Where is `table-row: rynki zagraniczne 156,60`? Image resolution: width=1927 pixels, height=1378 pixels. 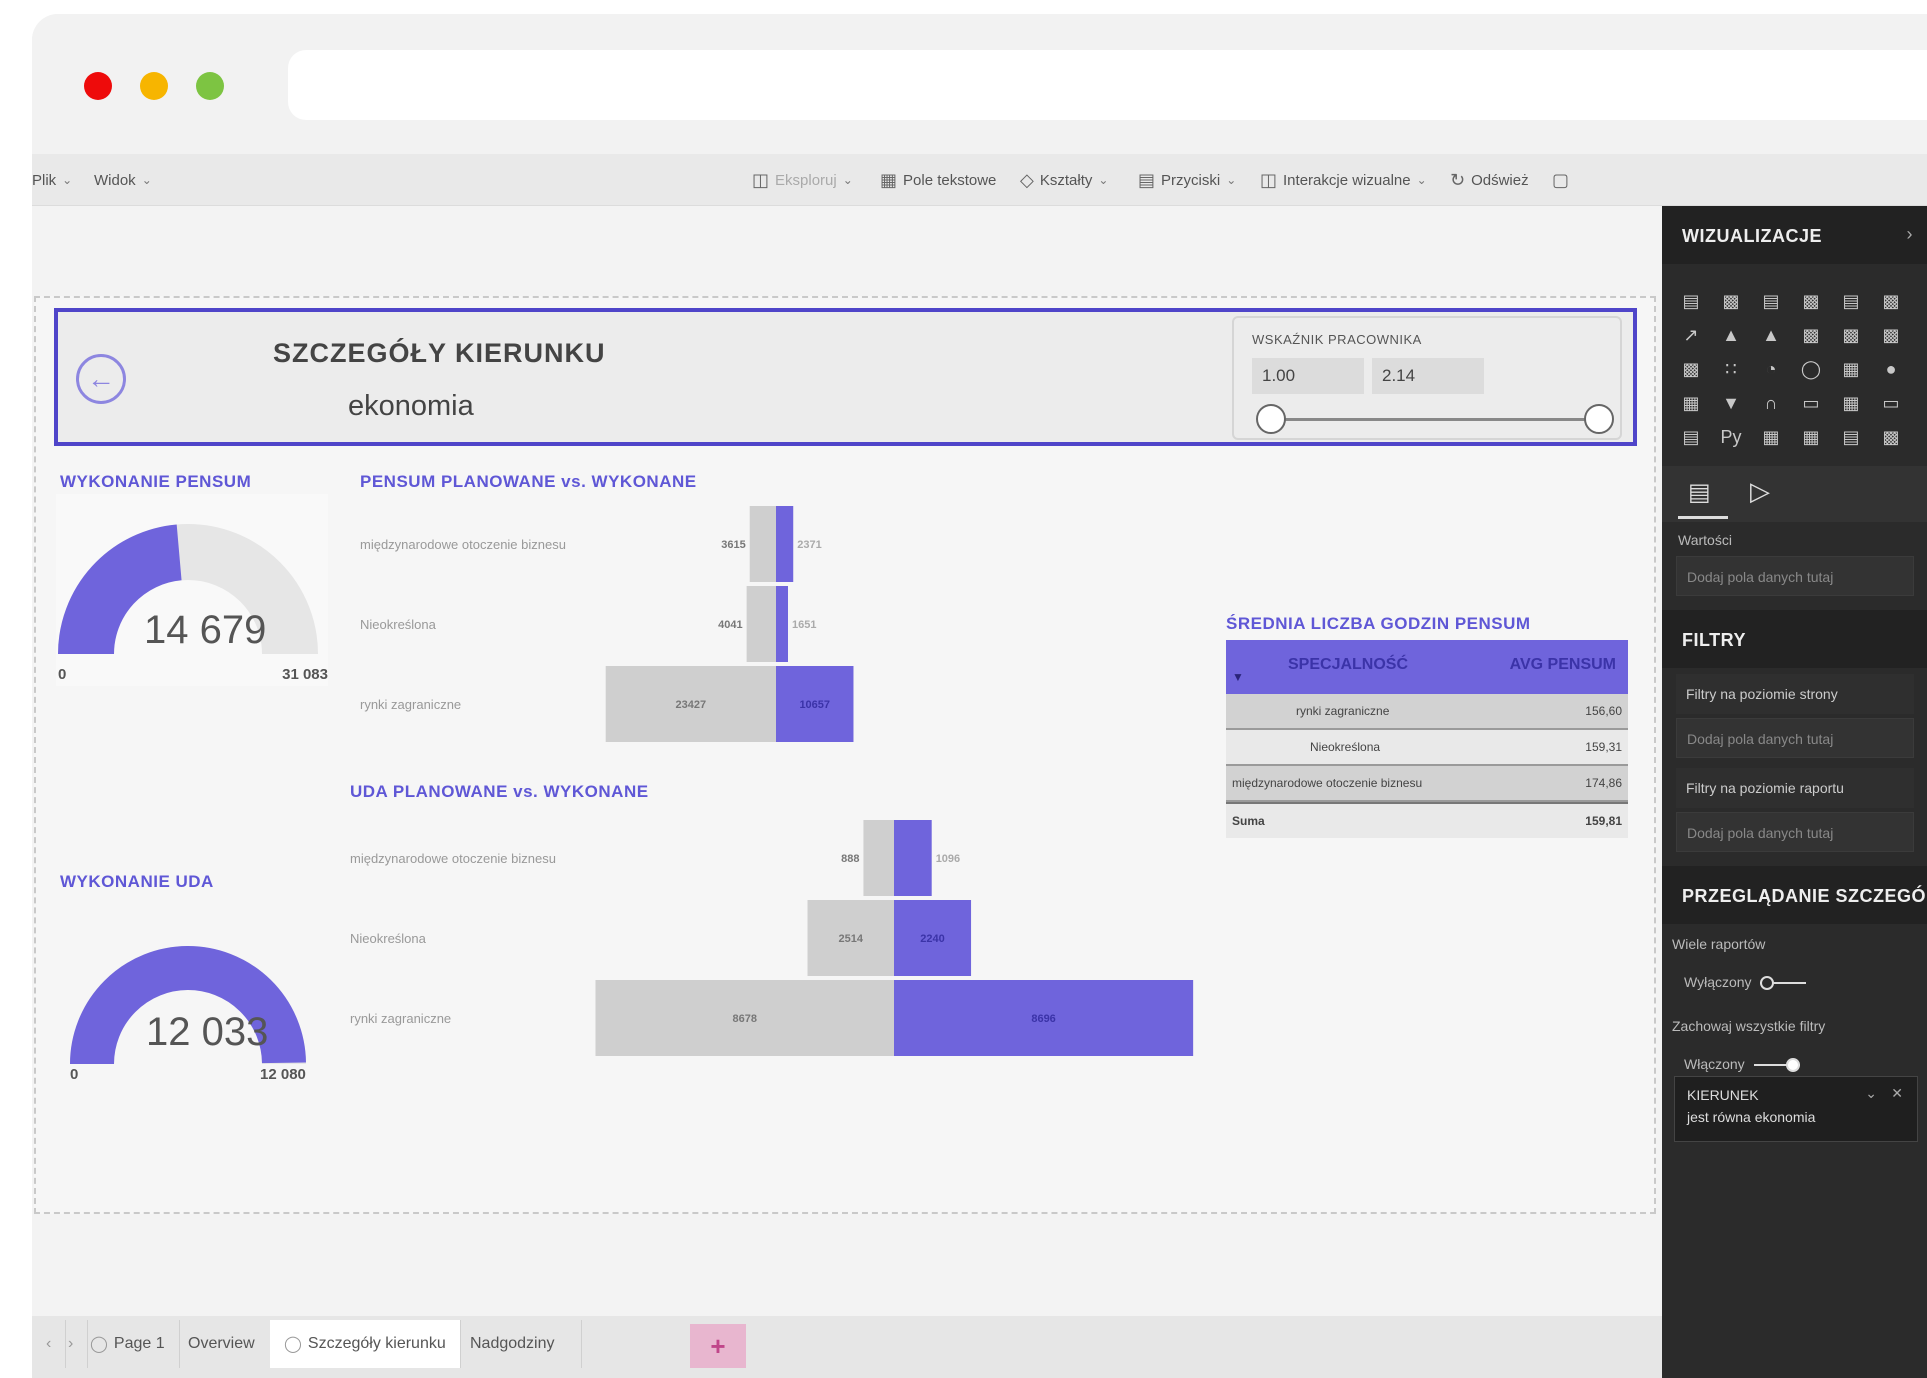 table-row: rynki zagraniczne 156,60 is located at coordinates (1427, 712).